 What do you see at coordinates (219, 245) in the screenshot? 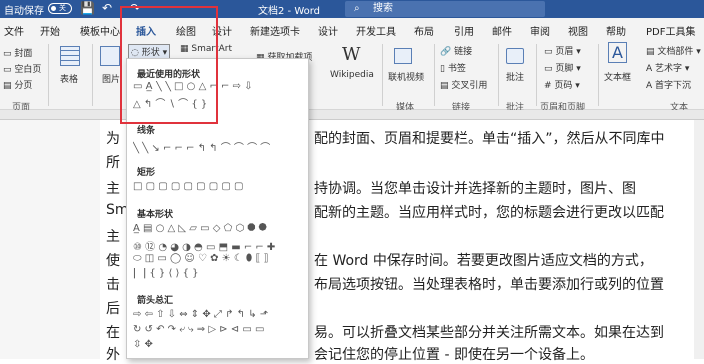
I see `basic-shapes-row: ⑩ ⑫ ◔ ◕ ◑ ◓ ▭ ⬒ ▬ ⌐ ⌐ ✚` at bounding box center [219, 245].